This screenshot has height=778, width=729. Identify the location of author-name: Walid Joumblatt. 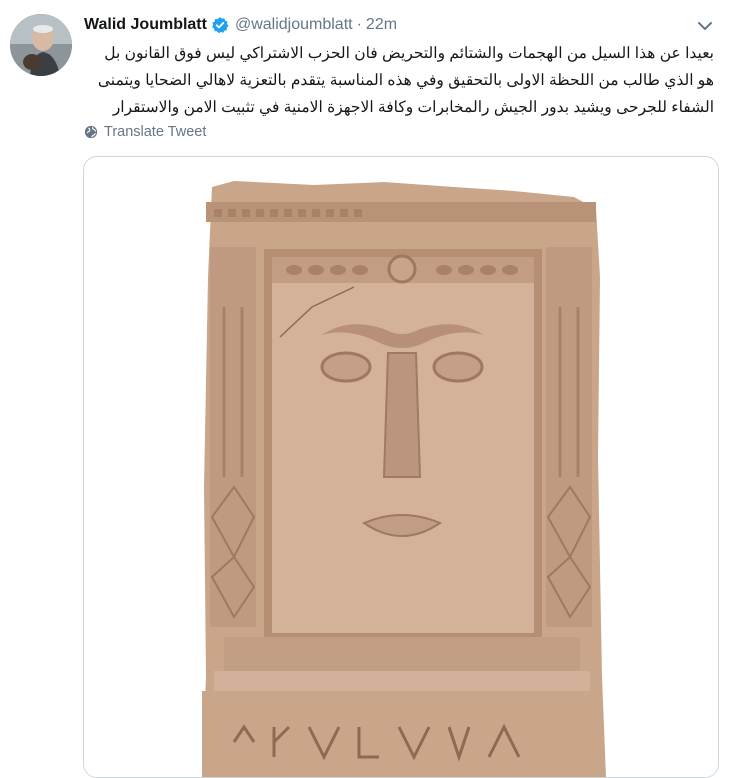
(145, 25).